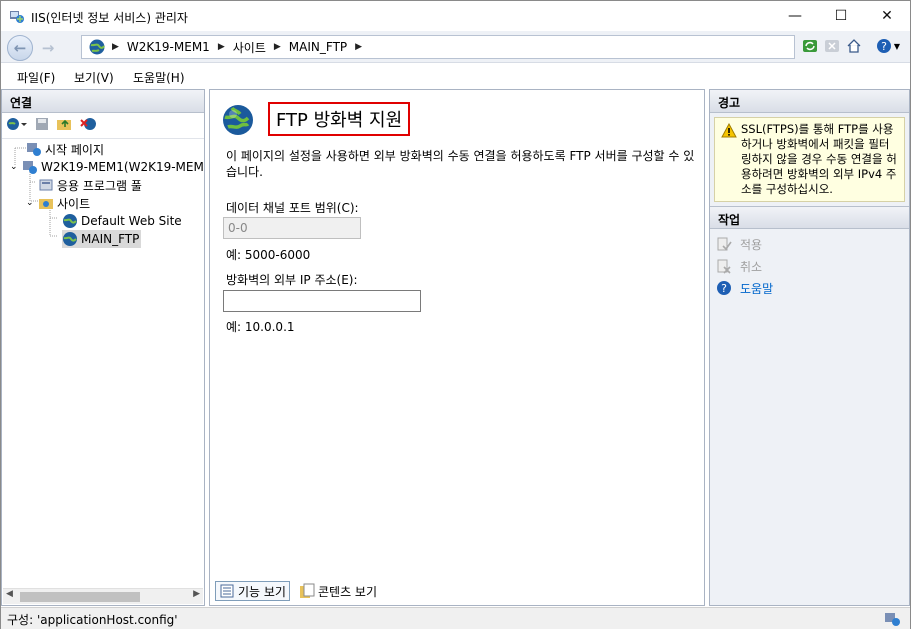  What do you see at coordinates (109, 18) in the screenshot?
I see `window-title: IIS(인터넷 정보 서비스) 관리자` at bounding box center [109, 18].